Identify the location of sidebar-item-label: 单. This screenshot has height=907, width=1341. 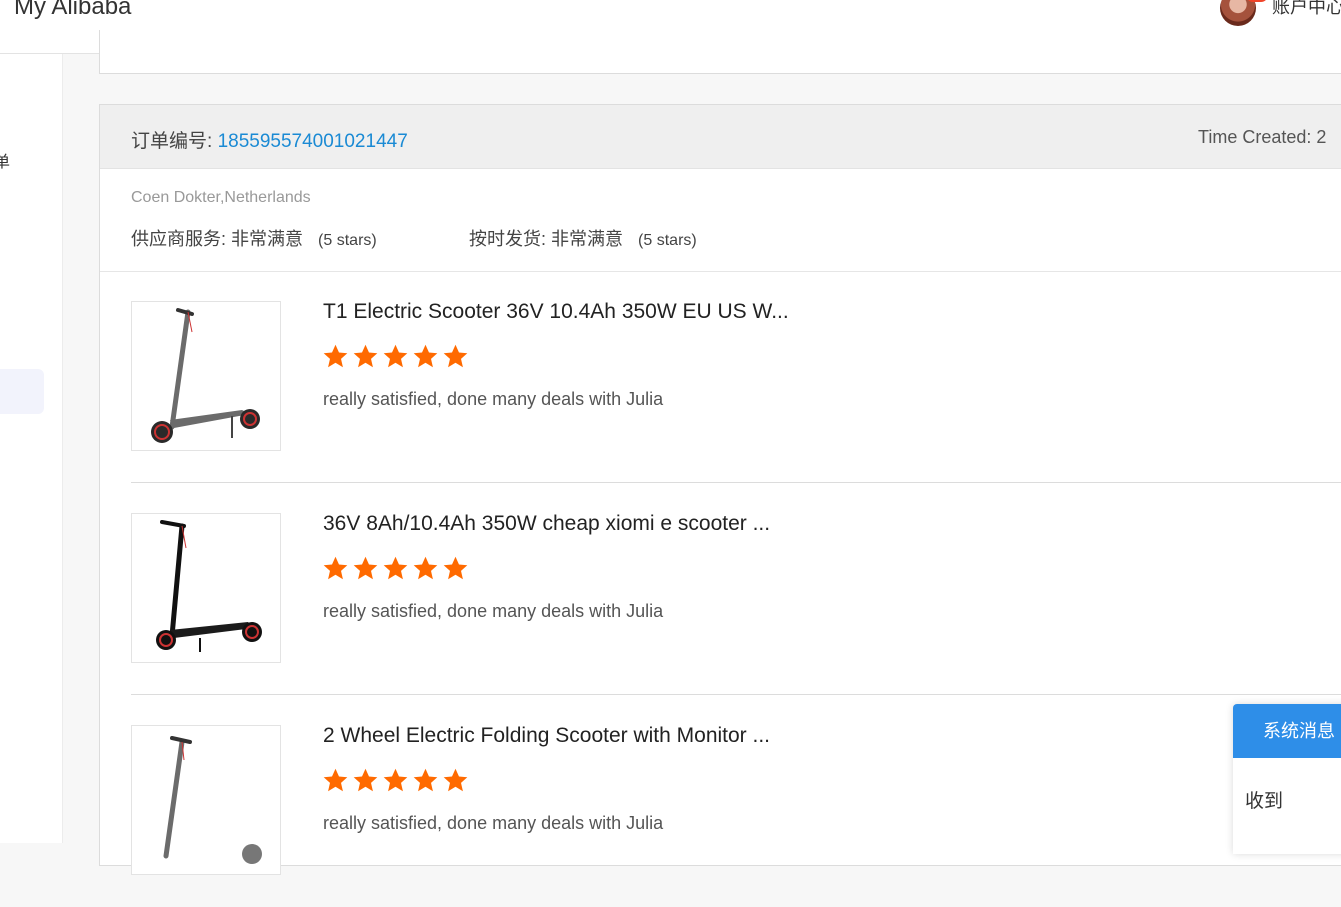
(5, 160).